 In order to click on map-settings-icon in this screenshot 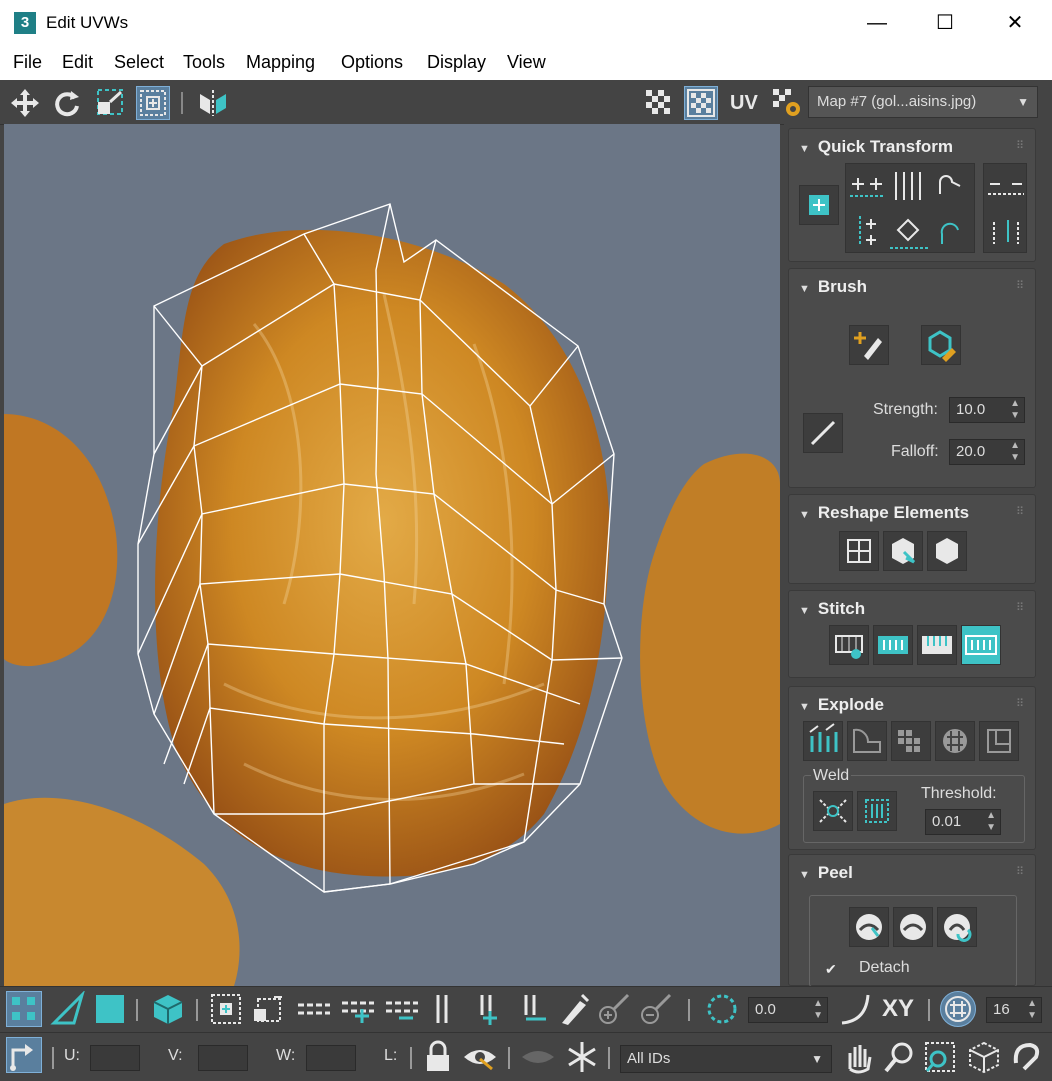, I will do `click(787, 103)`.